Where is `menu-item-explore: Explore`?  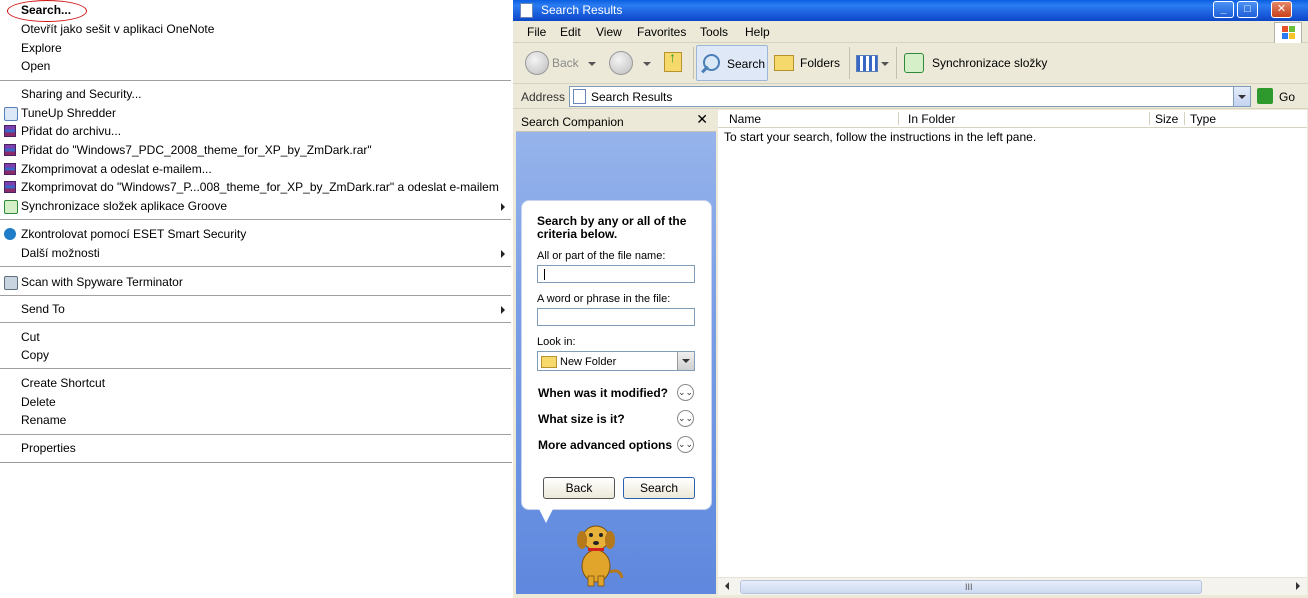 menu-item-explore: Explore is located at coordinates (256, 48).